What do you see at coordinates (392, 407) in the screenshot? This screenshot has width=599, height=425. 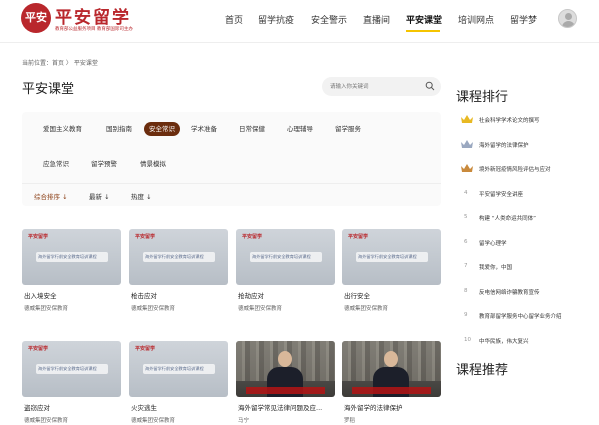 I see `course-title: 海外留学的法律保护` at bounding box center [392, 407].